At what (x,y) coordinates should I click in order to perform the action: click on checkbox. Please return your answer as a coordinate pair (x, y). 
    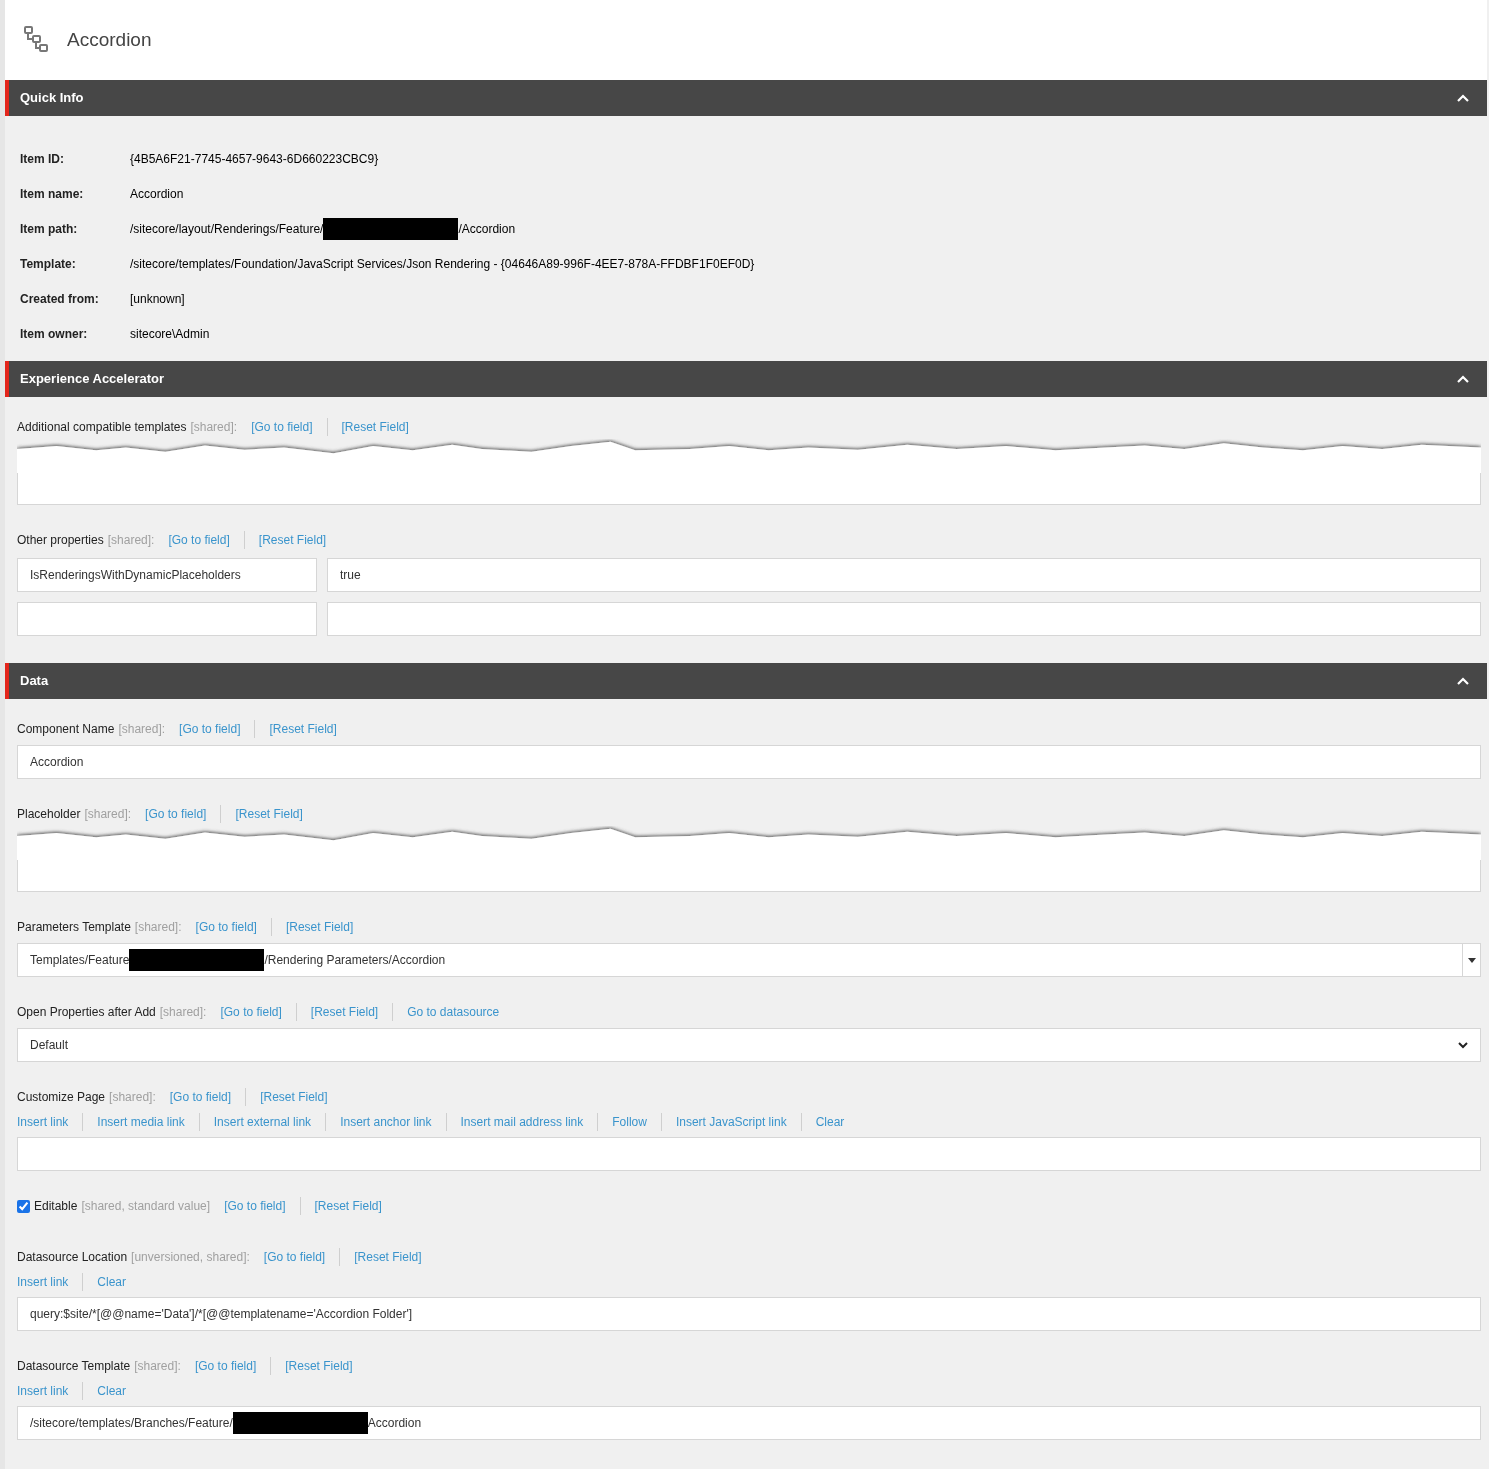
    Looking at the image, I should click on (23, 1206).